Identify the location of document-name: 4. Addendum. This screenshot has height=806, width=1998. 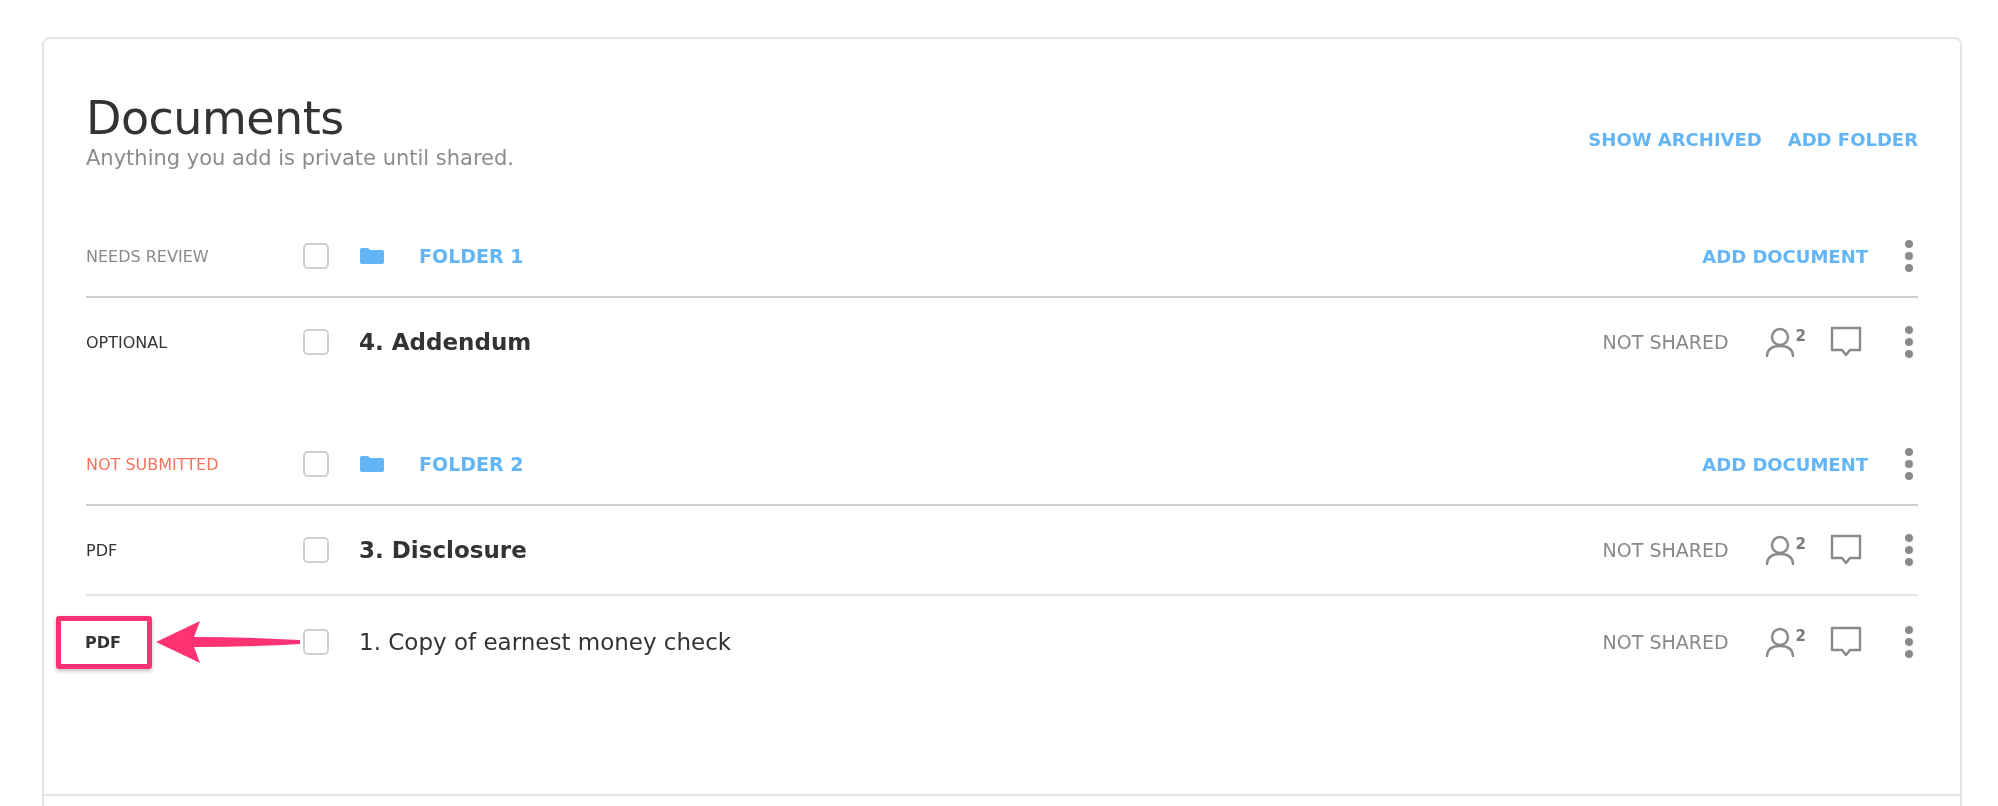
(981, 342).